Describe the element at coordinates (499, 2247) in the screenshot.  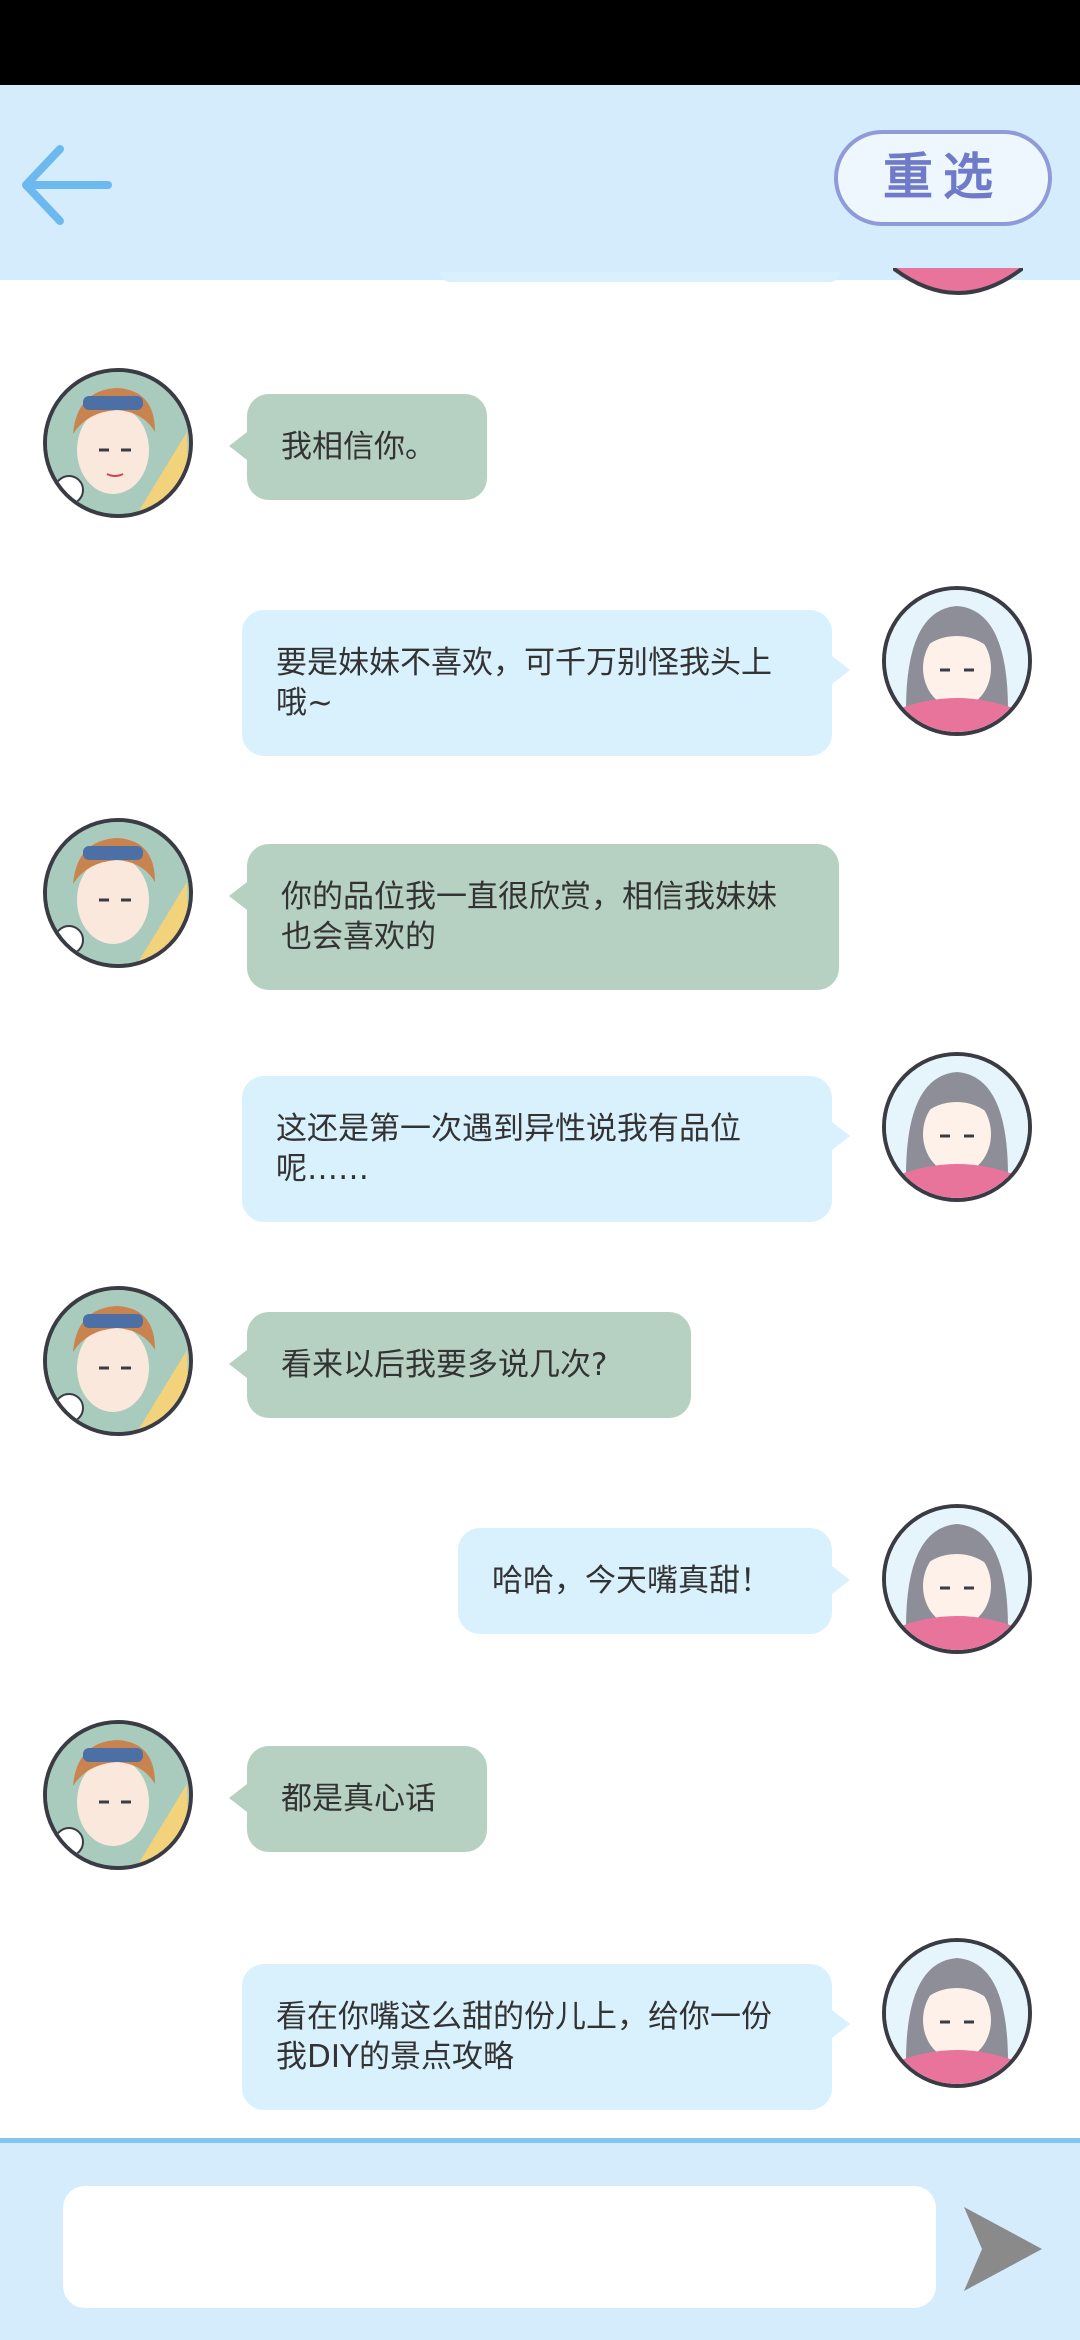
I see `message-input` at that location.